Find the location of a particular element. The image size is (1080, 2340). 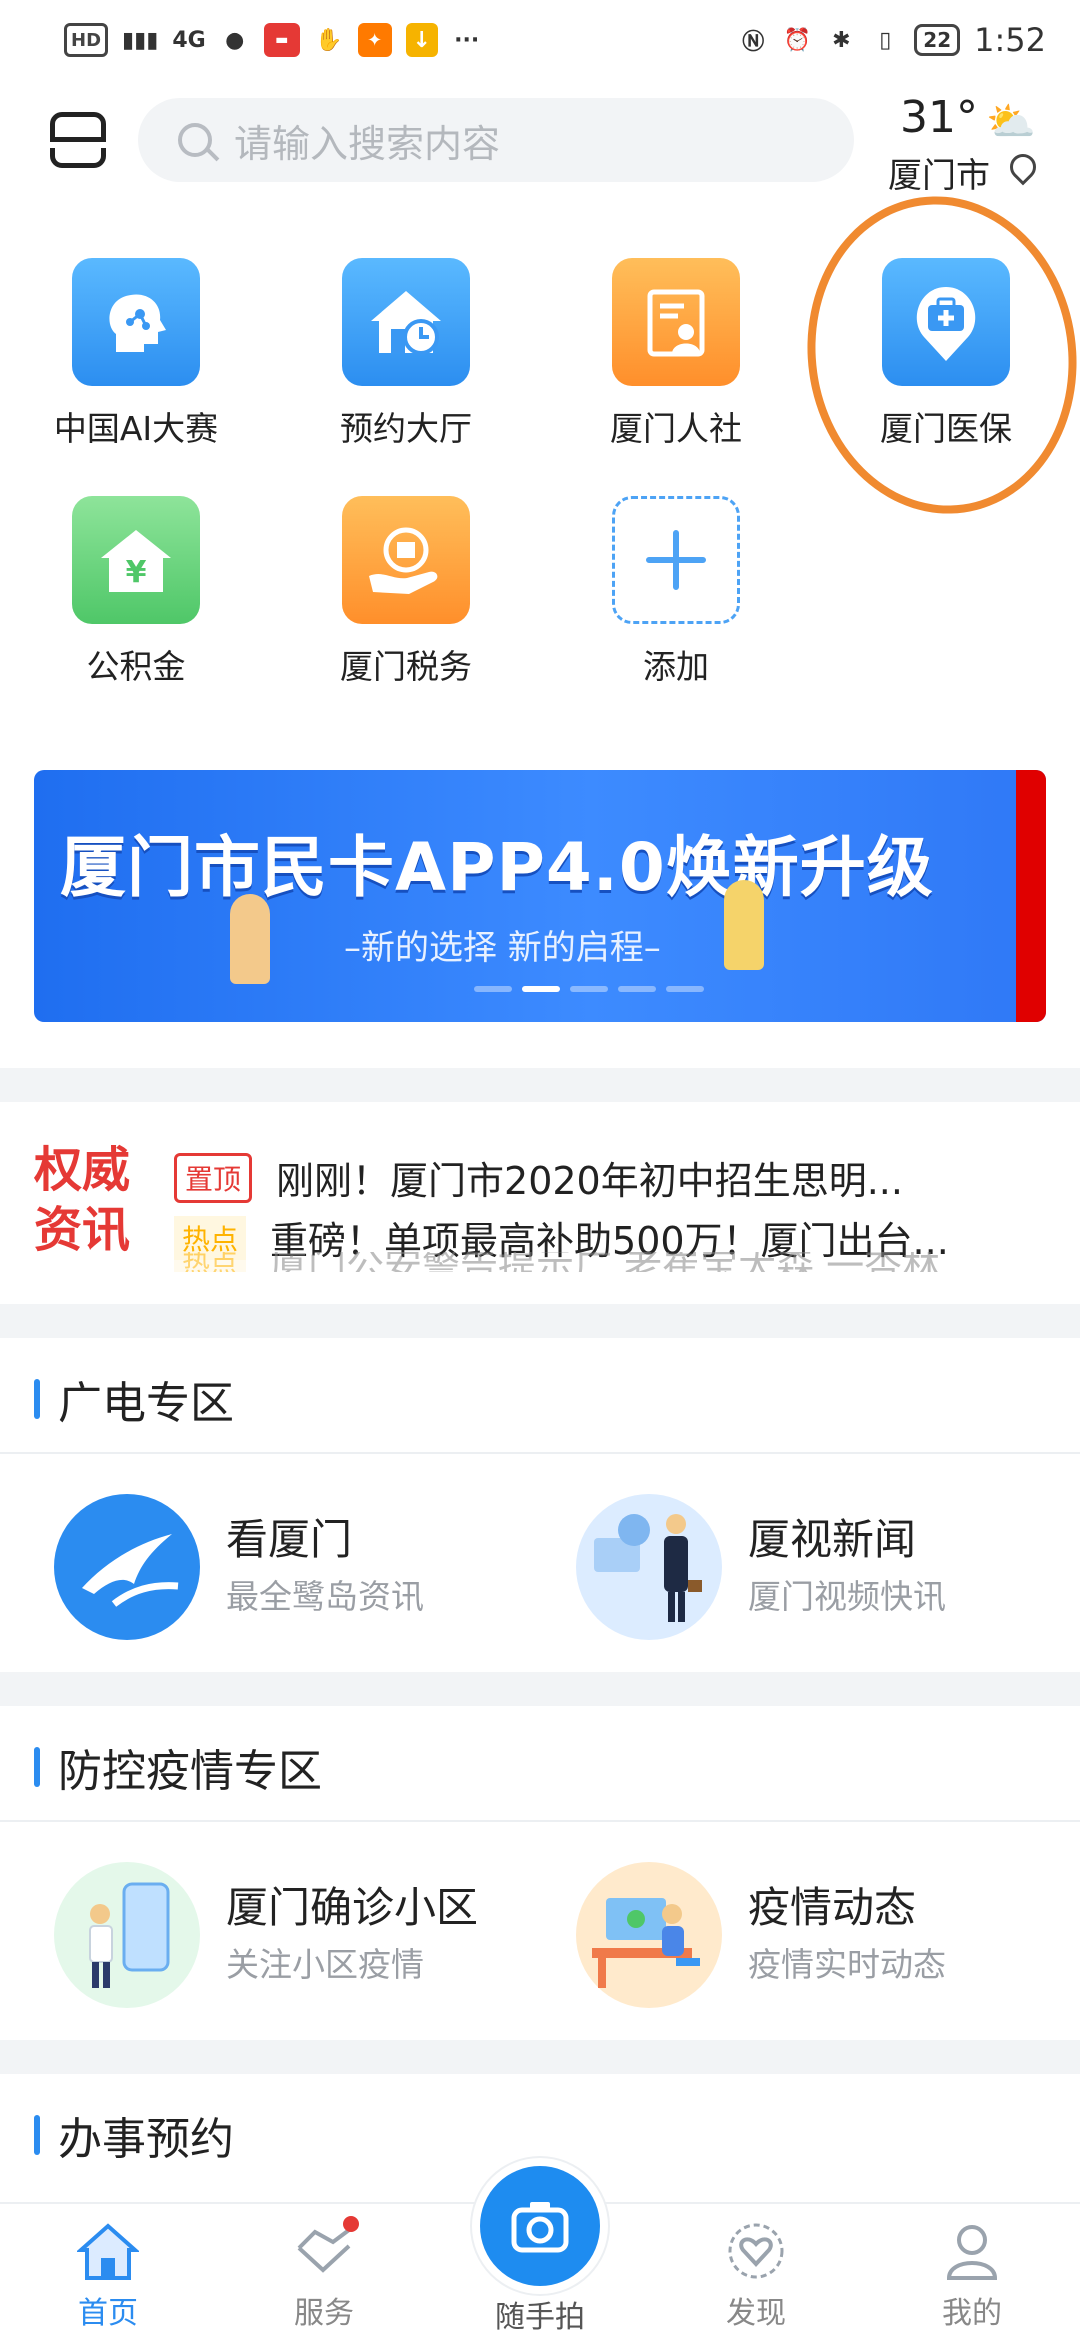

hd-indicator: HD is located at coordinates (86, 40).